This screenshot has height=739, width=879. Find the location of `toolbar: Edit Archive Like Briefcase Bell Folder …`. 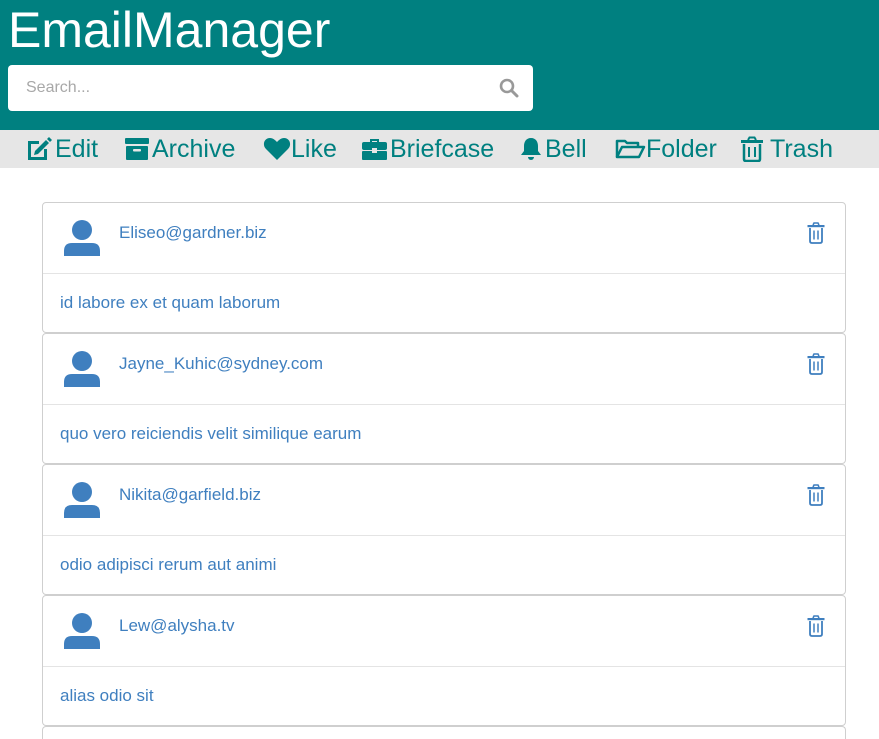

toolbar: Edit Archive Like Briefcase Bell Folder … is located at coordinates (439, 149).